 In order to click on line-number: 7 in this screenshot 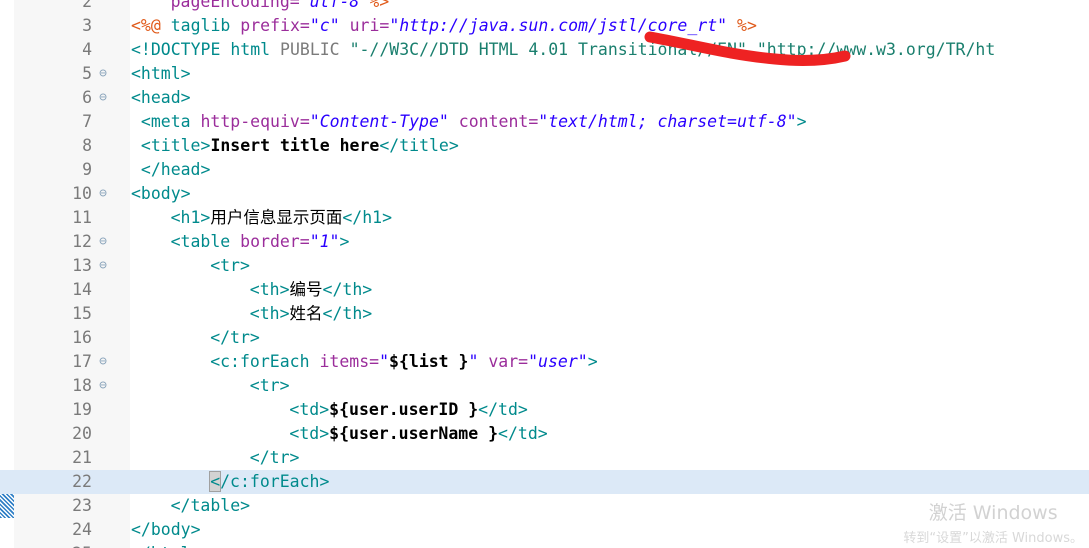, I will do `click(87, 121)`.